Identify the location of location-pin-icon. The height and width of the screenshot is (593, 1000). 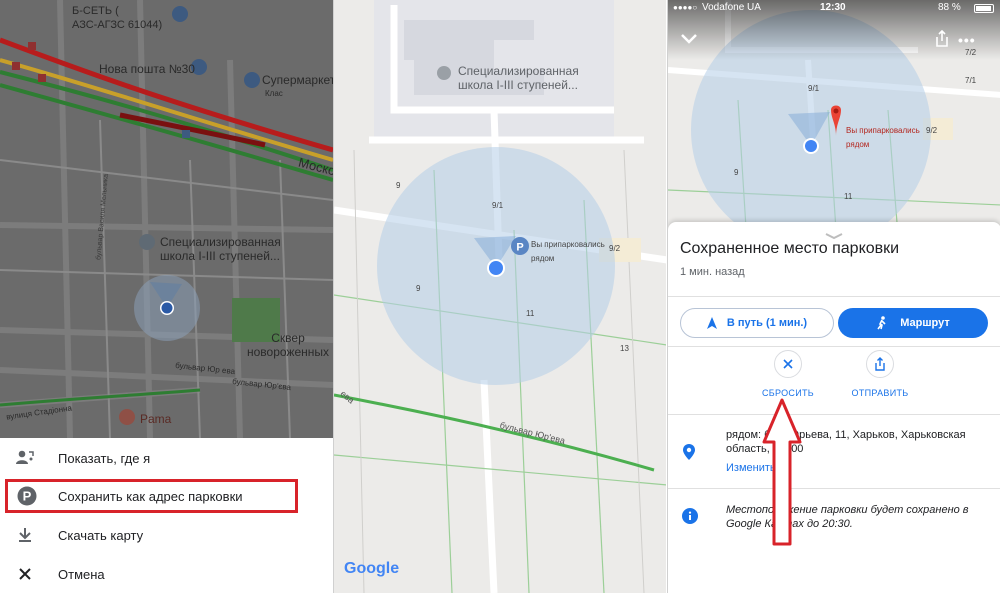
(689, 454).